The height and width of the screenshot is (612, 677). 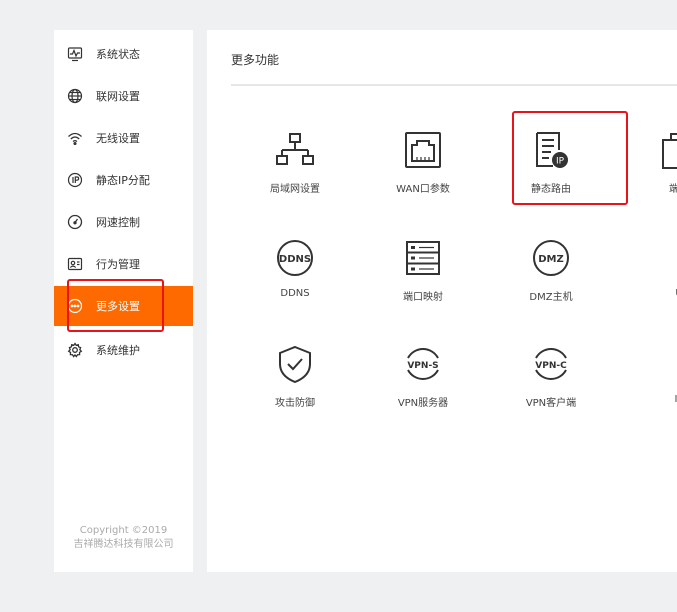 What do you see at coordinates (118, 138) in the screenshot?
I see `sidebar-item-label: 无线设置` at bounding box center [118, 138].